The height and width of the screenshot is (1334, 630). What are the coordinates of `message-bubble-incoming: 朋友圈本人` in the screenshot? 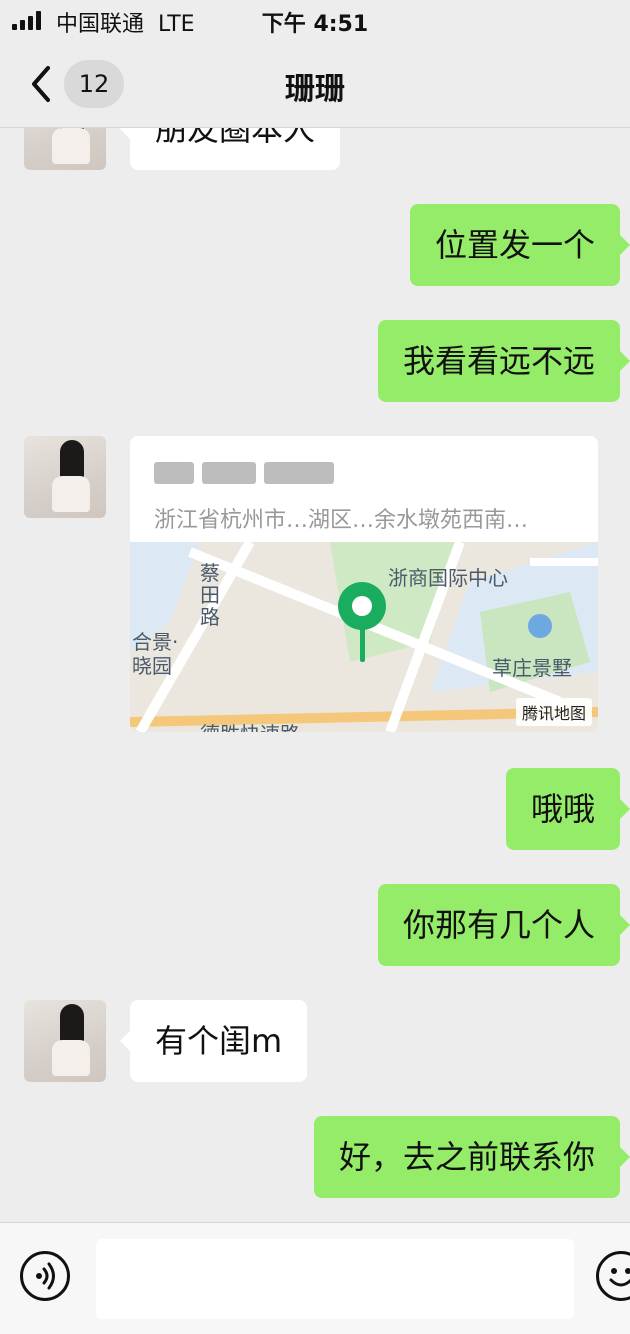 It's located at (230, 149).